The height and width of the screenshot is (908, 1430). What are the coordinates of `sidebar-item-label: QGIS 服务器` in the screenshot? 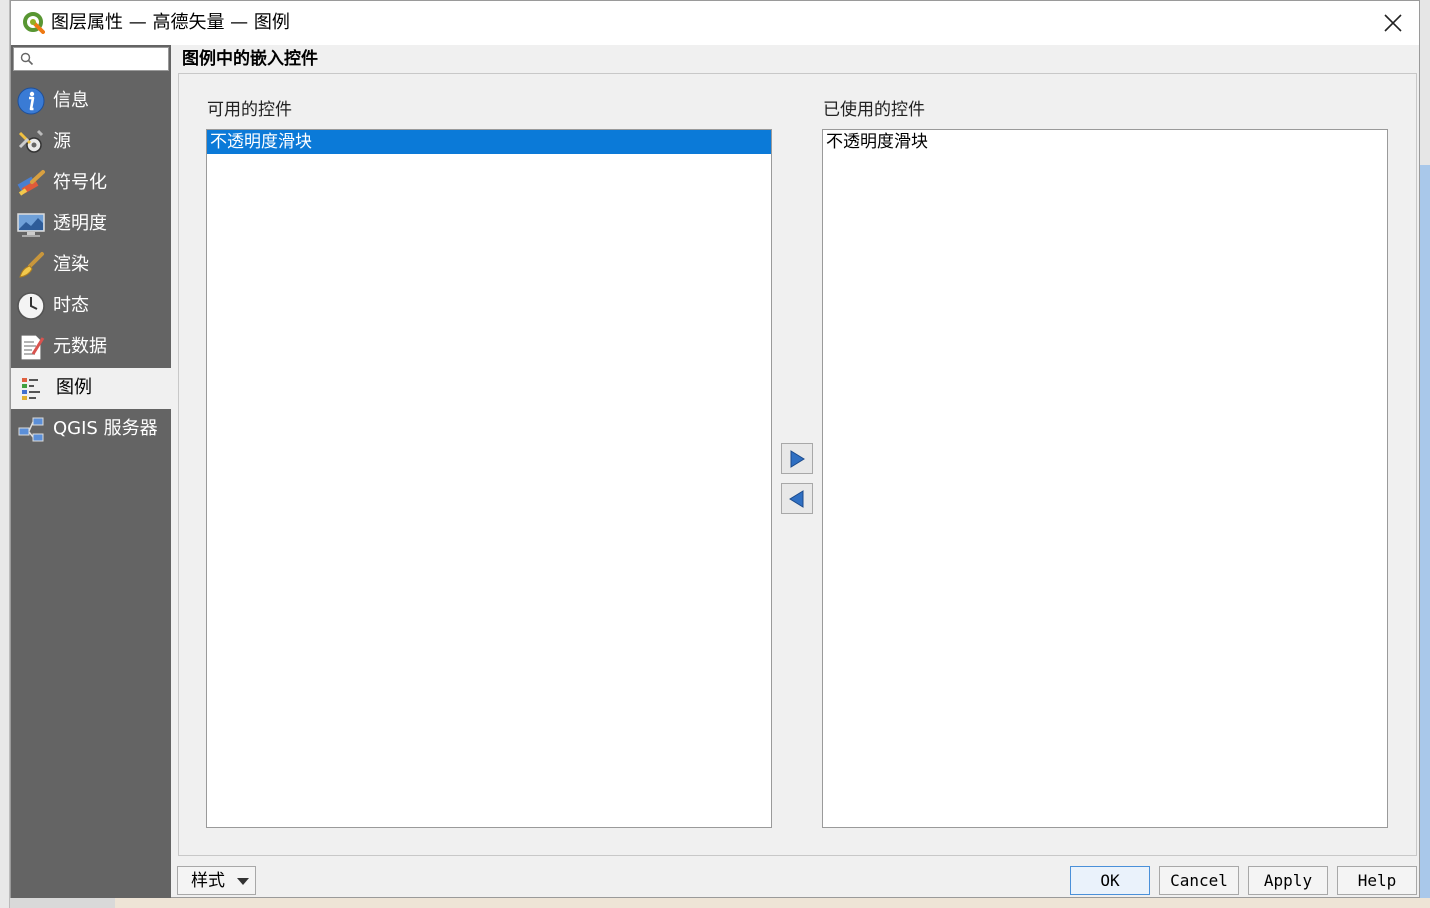 It's located at (105, 428).